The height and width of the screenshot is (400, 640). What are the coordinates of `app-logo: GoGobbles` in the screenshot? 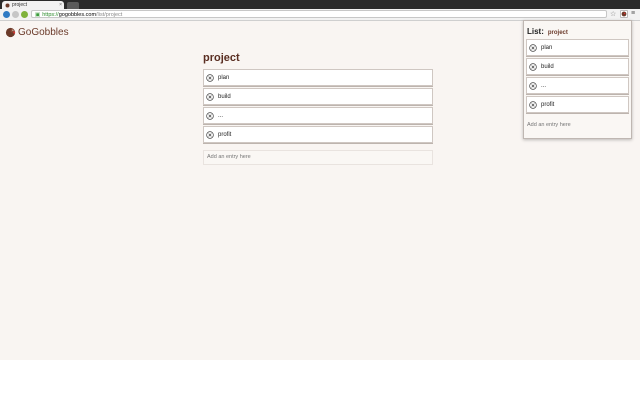 It's located at (37, 32).